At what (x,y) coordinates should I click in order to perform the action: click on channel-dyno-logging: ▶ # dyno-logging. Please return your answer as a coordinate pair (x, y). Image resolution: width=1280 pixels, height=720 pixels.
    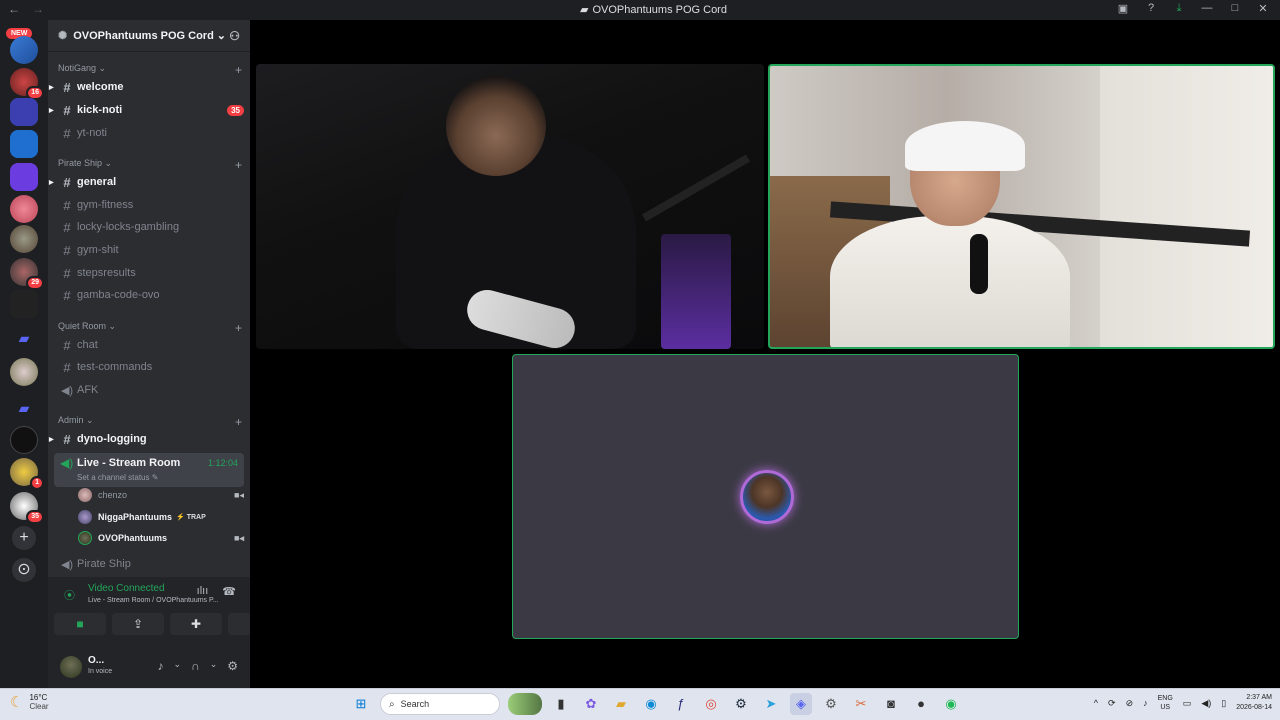
    Looking at the image, I should click on (146, 439).